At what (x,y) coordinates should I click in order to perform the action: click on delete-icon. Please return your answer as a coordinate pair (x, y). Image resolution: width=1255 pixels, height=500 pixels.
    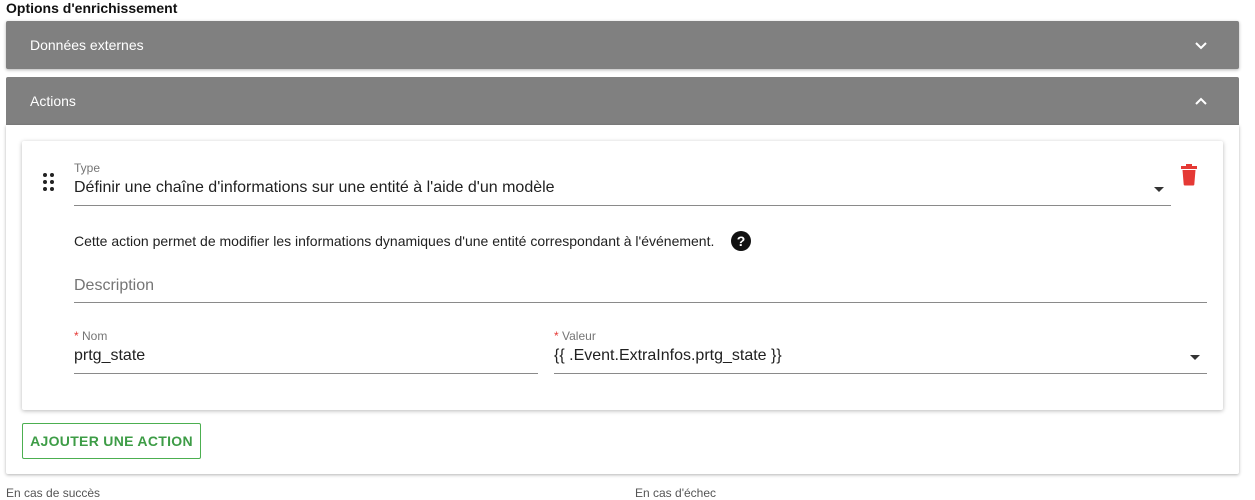
    Looking at the image, I should click on (1189, 175).